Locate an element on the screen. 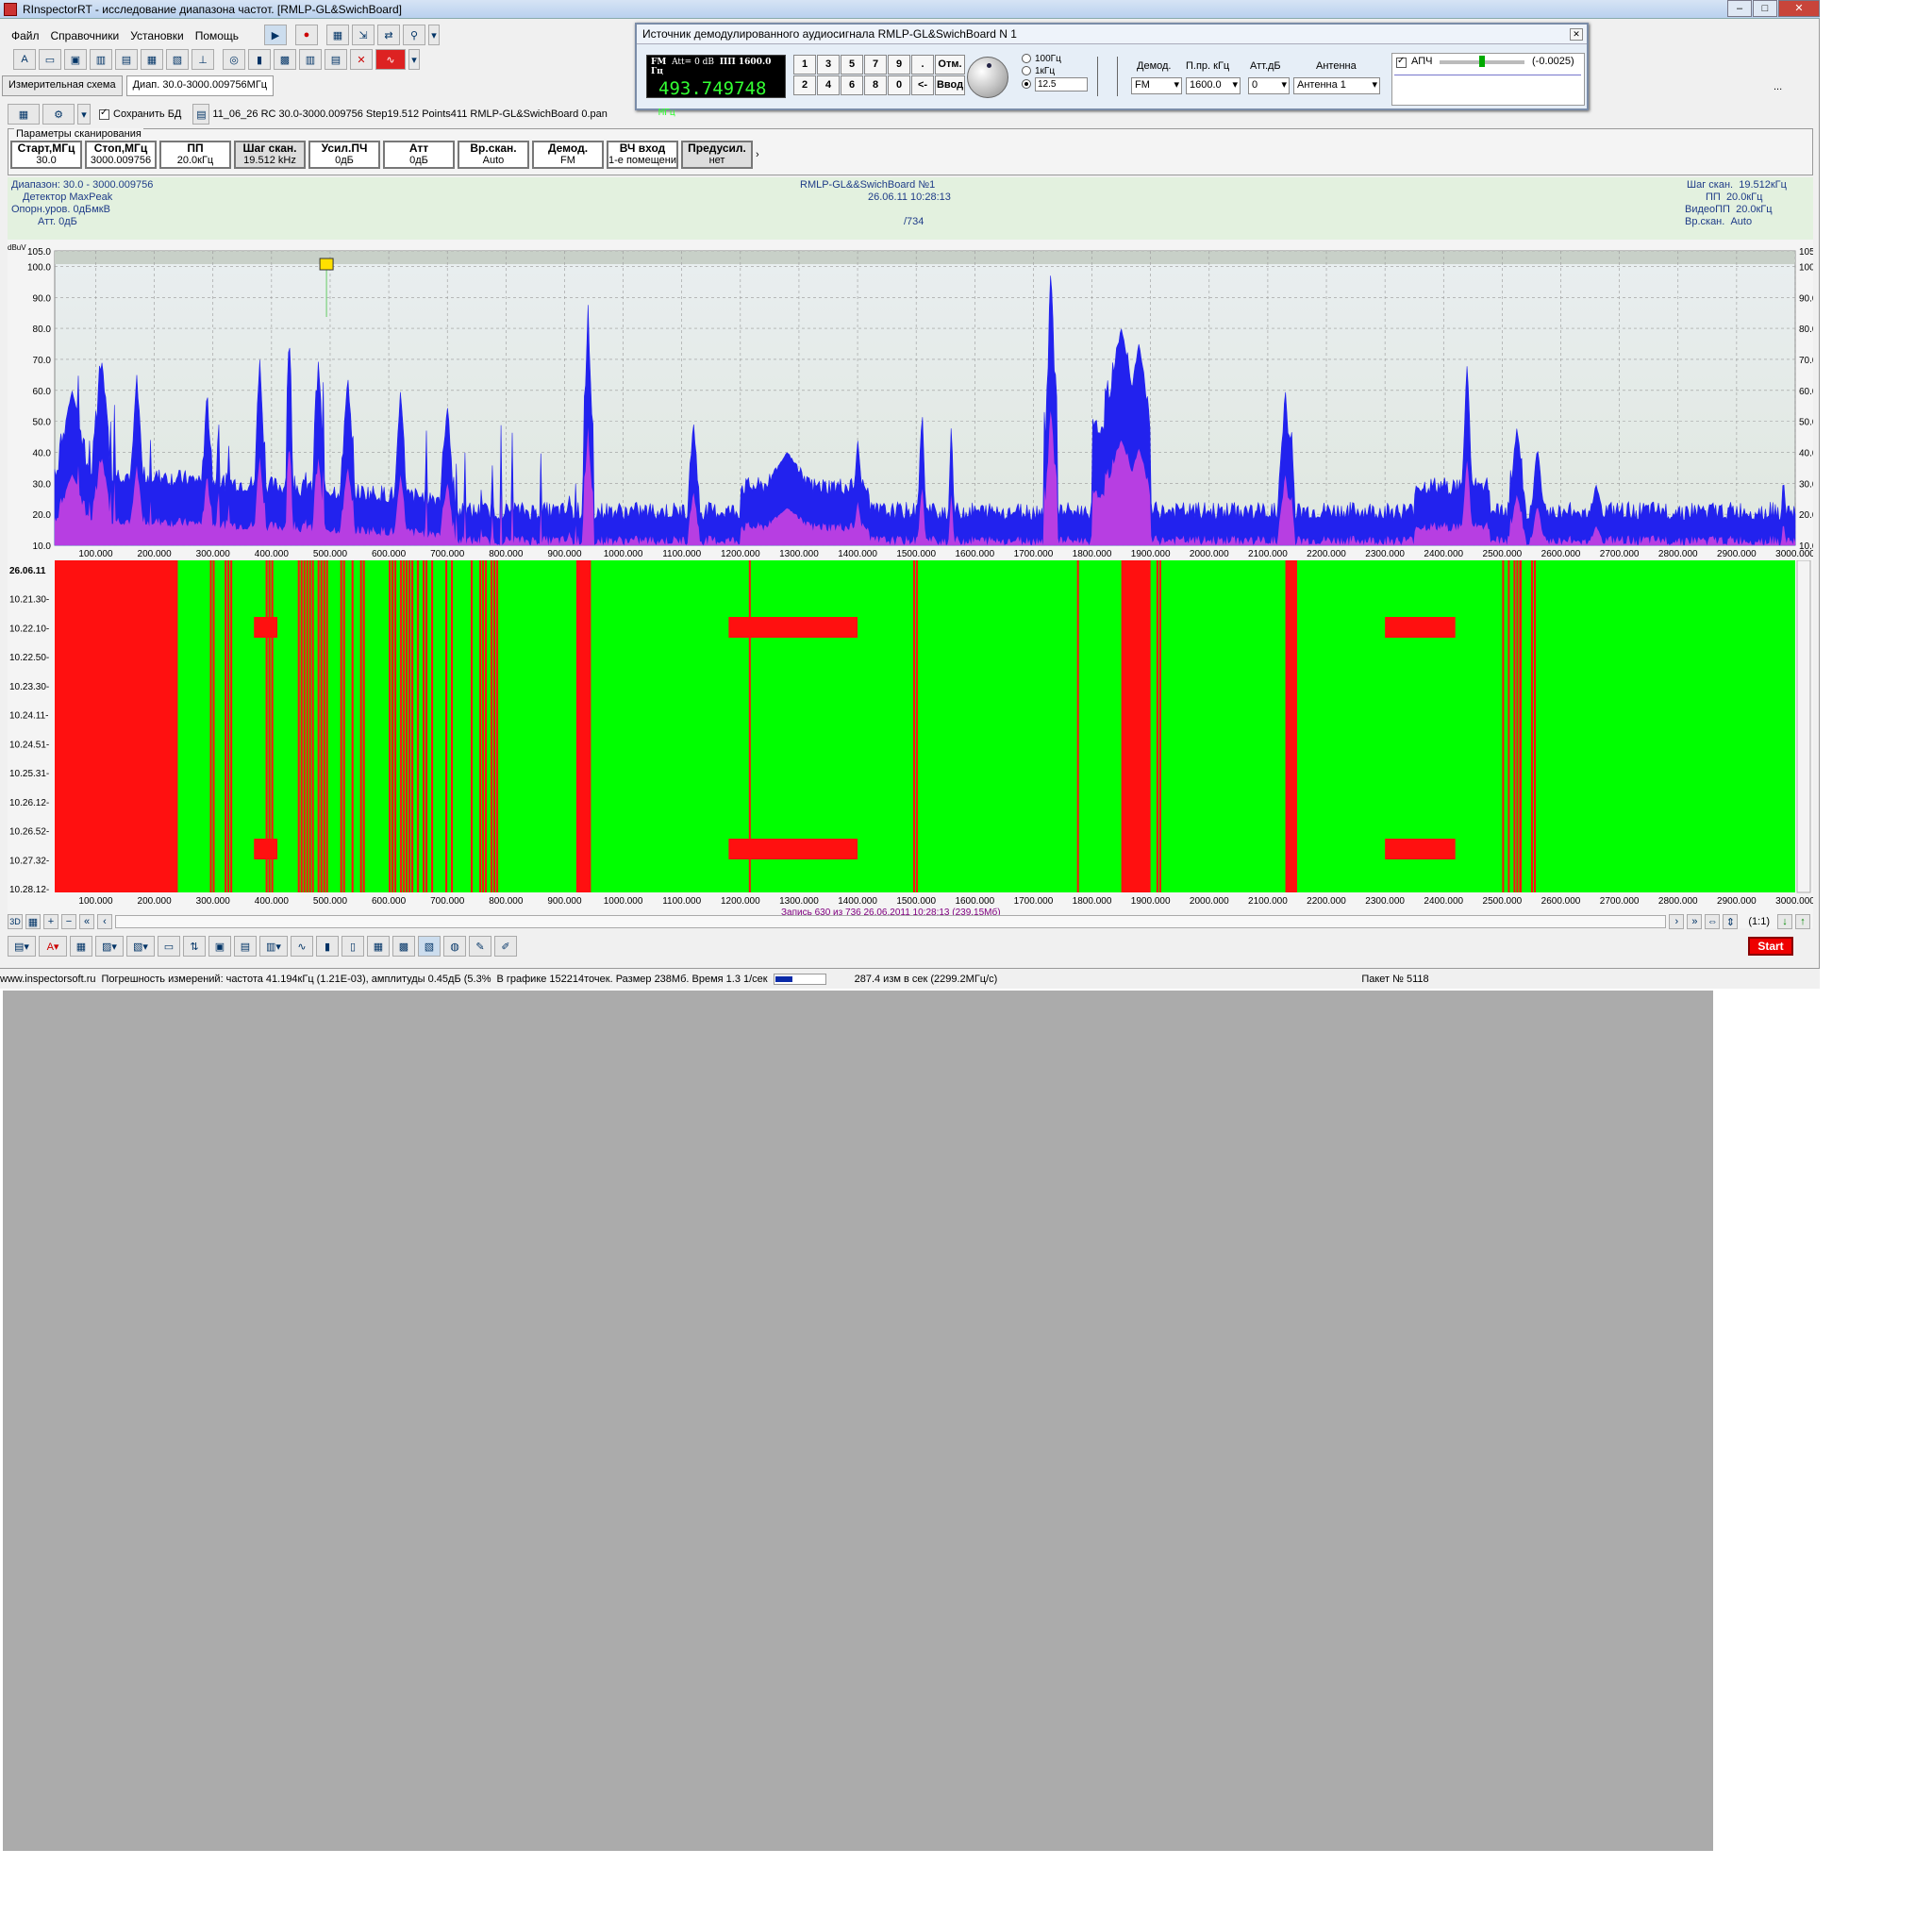  zoom-in-icon: + is located at coordinates (51, 921).